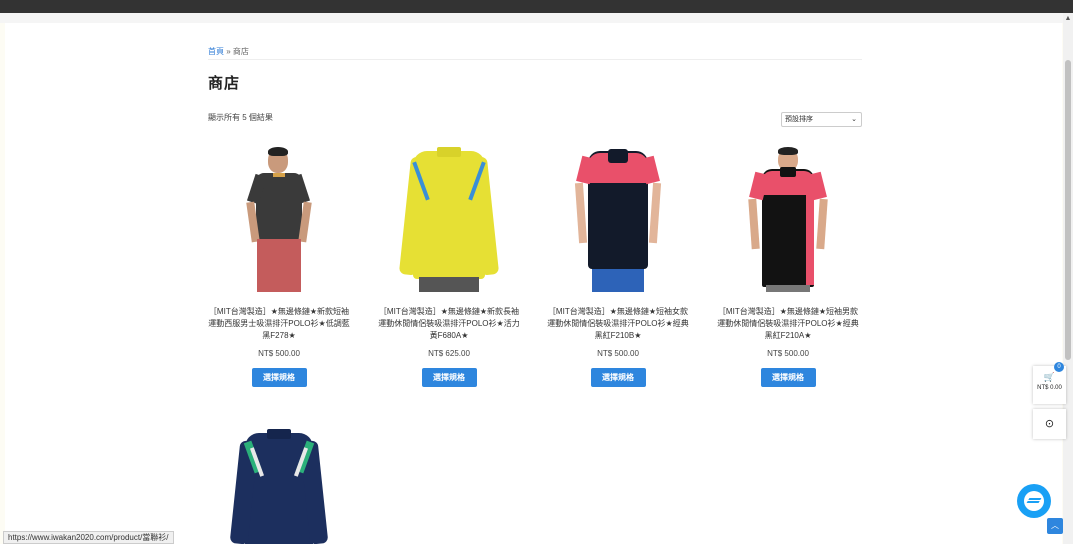  I want to click on cart-icon: 🛒, so click(1049, 377).